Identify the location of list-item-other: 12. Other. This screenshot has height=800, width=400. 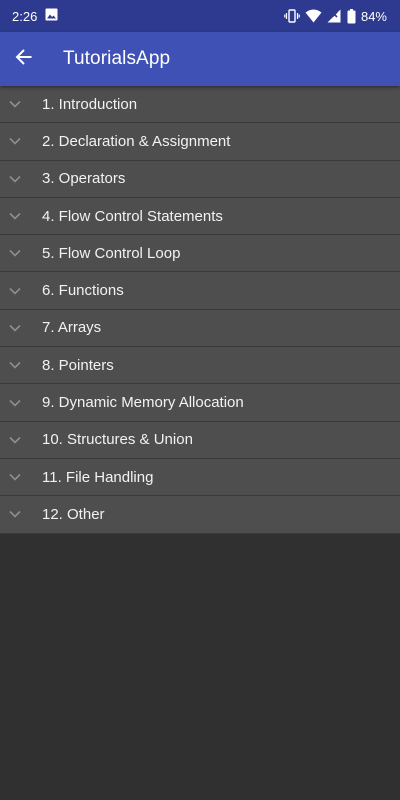
(200, 515).